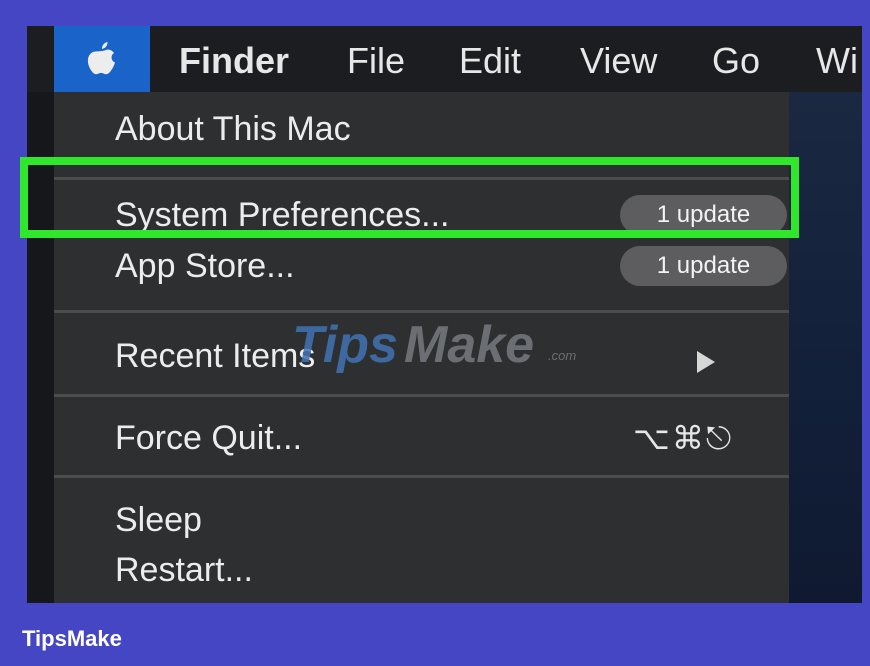  What do you see at coordinates (234, 61) in the screenshot?
I see `menubar-finder: Finder` at bounding box center [234, 61].